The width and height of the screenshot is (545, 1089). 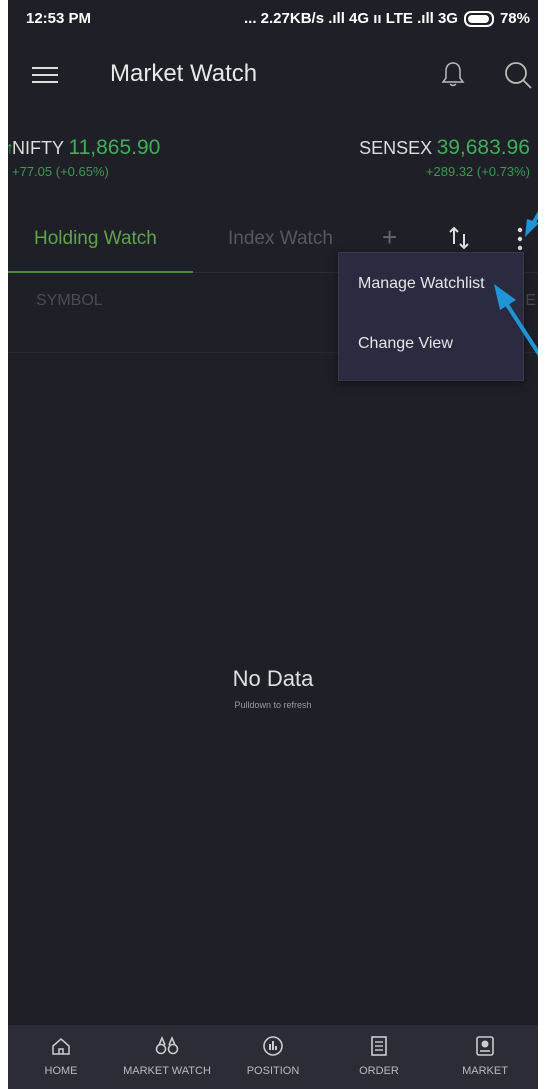 What do you see at coordinates (273, 1071) in the screenshot?
I see `nav-position-label: POSITION` at bounding box center [273, 1071].